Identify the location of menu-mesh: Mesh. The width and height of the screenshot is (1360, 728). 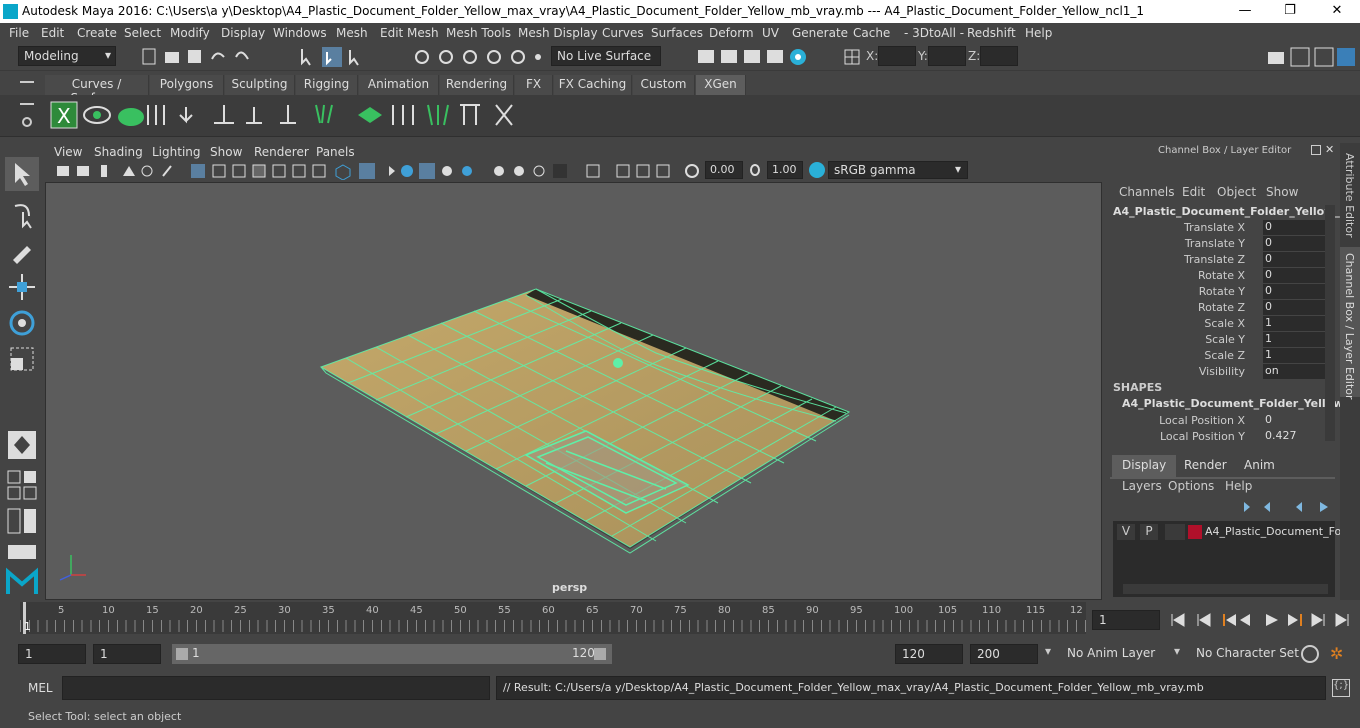
(352, 33).